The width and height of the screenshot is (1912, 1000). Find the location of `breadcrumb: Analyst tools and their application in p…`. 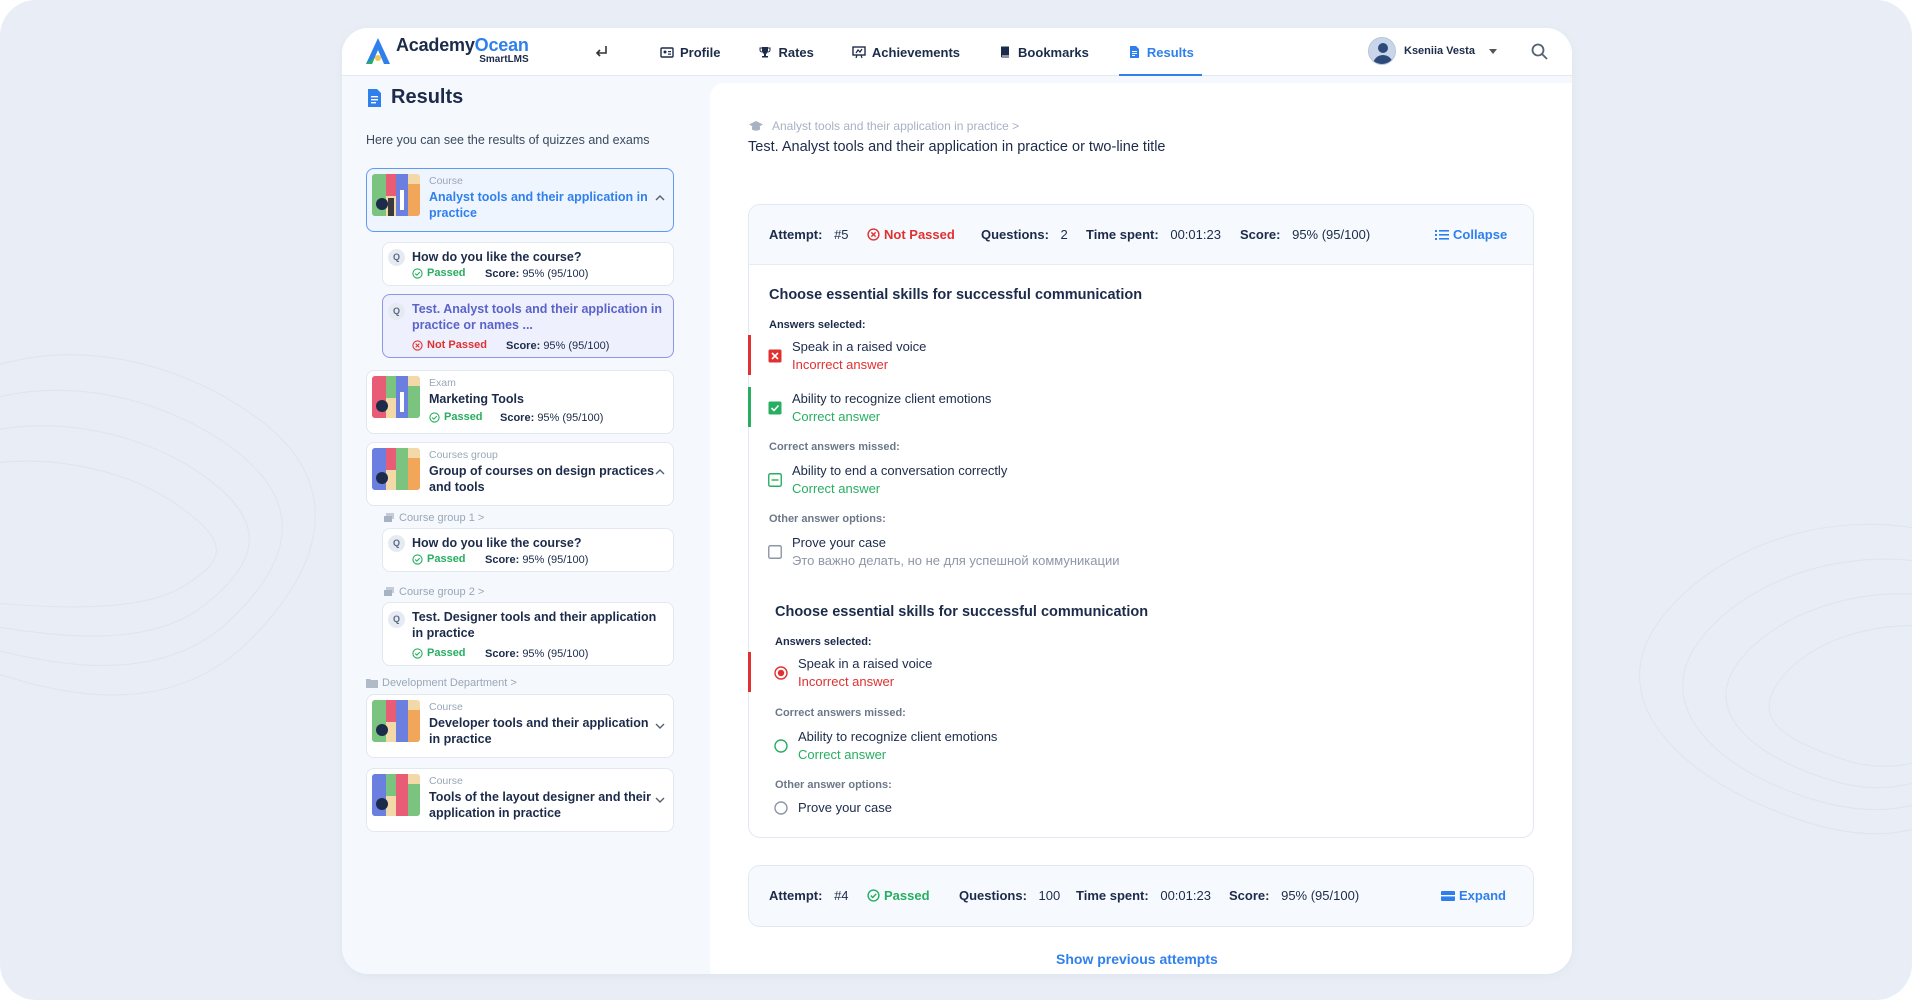

breadcrumb: Analyst tools and their application in p… is located at coordinates (883, 126).